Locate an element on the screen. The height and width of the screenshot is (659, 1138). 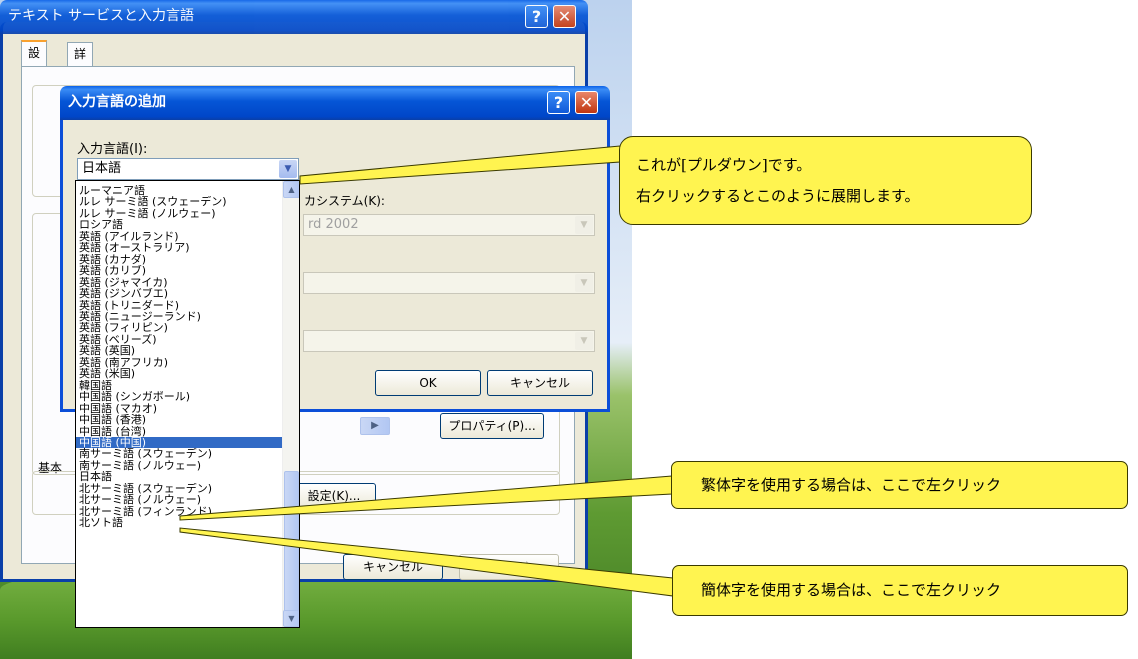
dropdown-item: 英語 (ニュージーランド) is located at coordinates (179, 316).